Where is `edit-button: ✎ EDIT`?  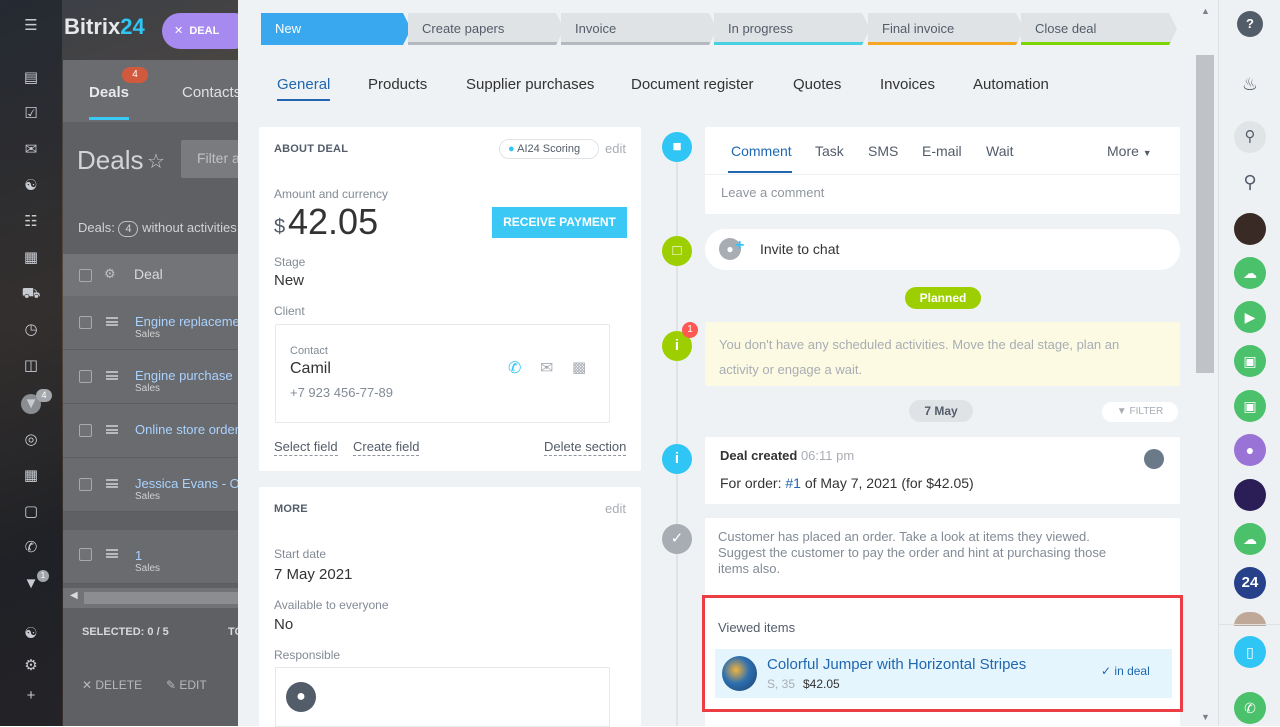
edit-button: ✎ EDIT is located at coordinates (186, 685).